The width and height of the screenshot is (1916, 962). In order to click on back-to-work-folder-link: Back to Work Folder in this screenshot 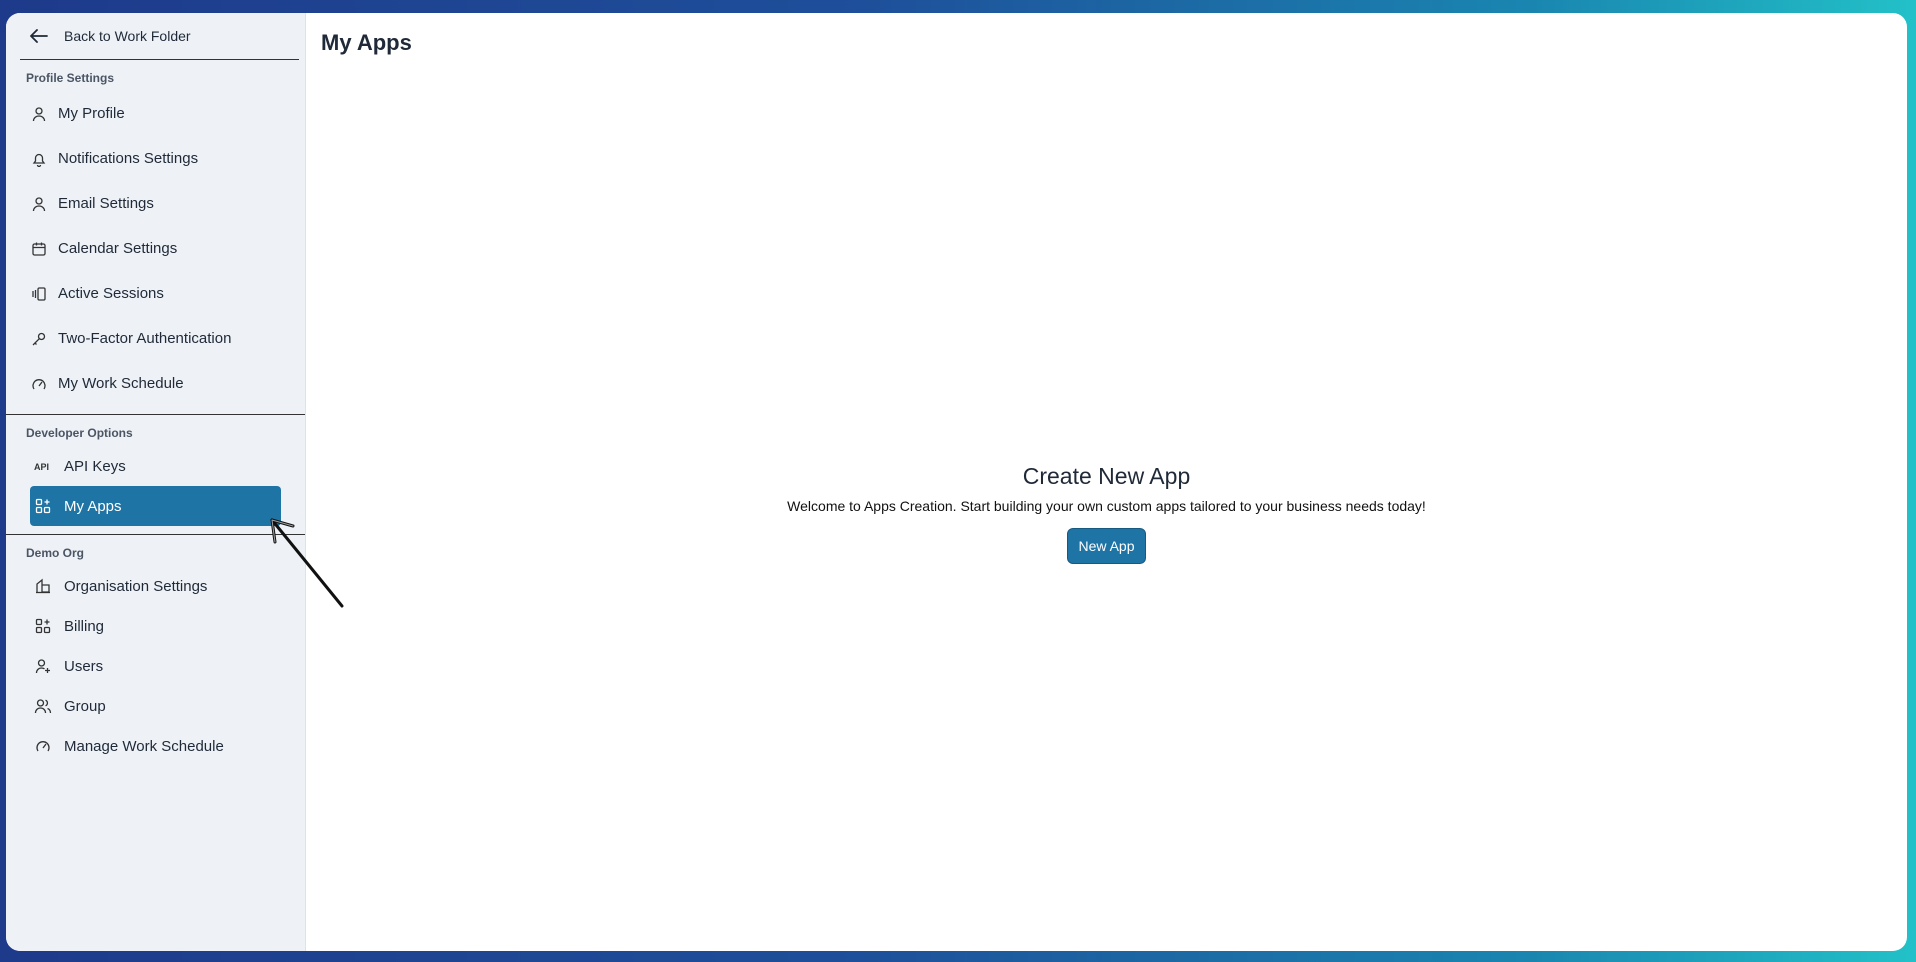, I will do `click(159, 36)`.